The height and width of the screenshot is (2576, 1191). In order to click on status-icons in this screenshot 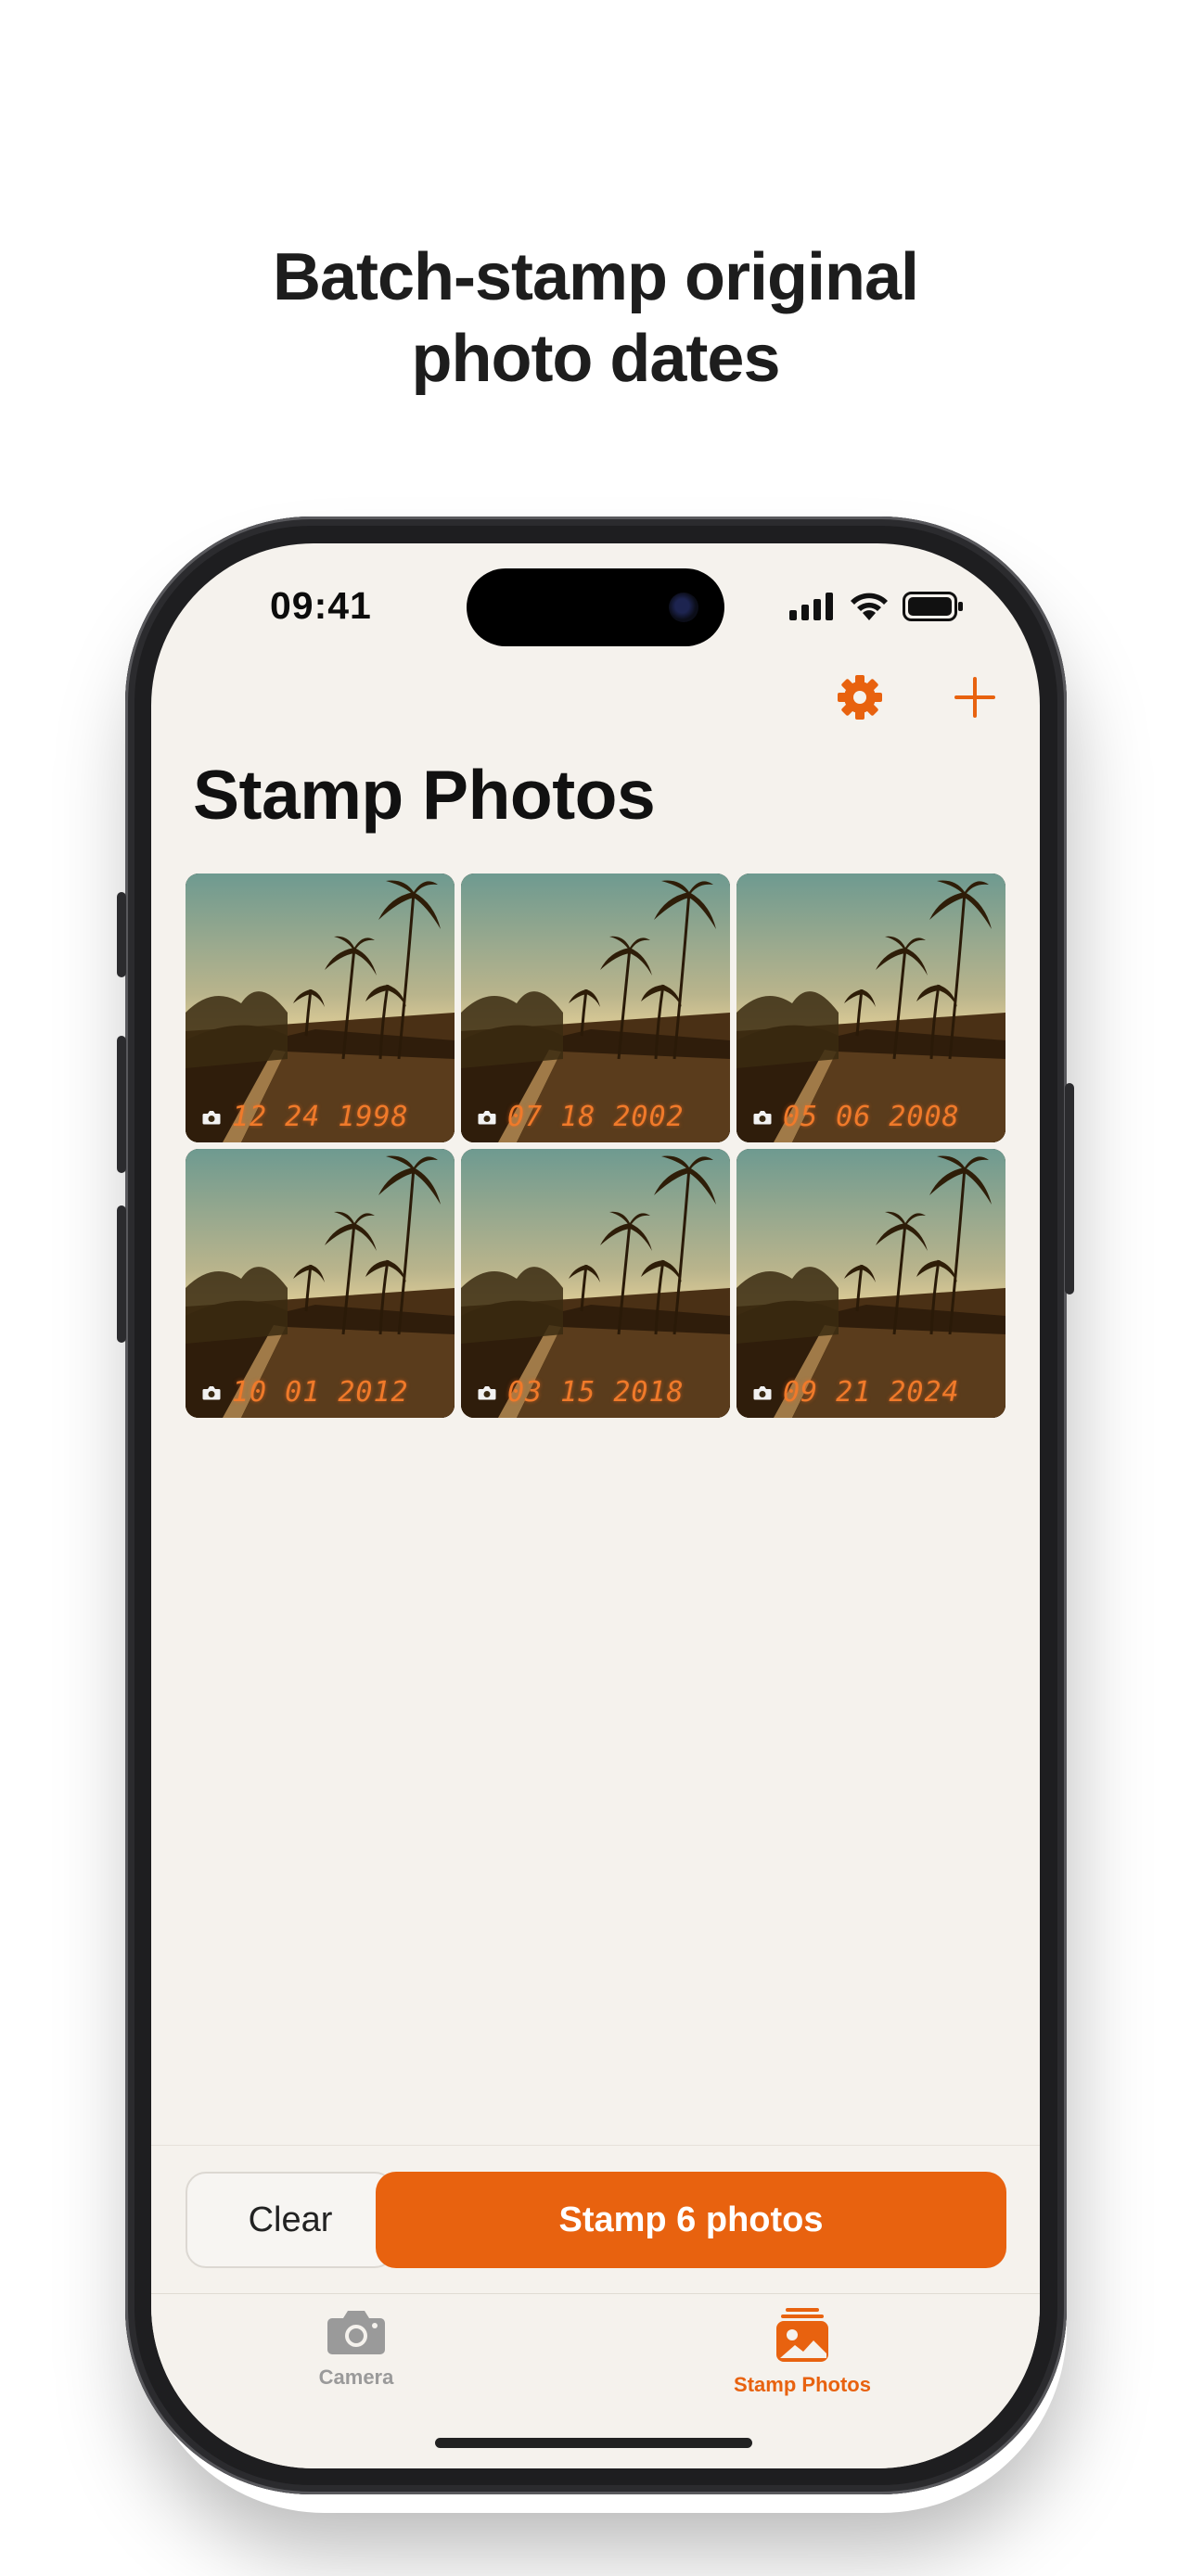, I will do `click(876, 606)`.